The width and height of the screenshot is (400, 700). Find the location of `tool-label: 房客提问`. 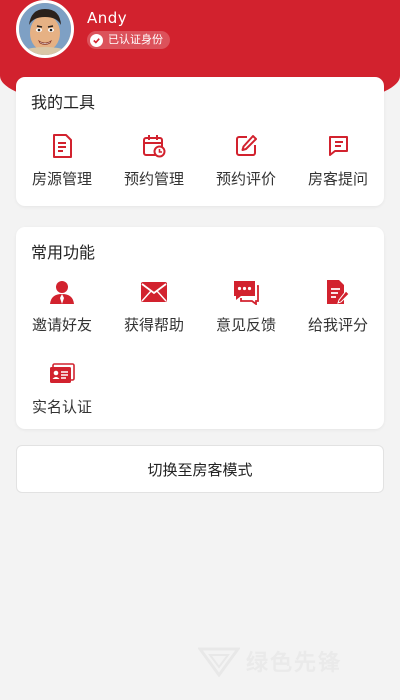

tool-label: 房客提问 is located at coordinates (337, 179).